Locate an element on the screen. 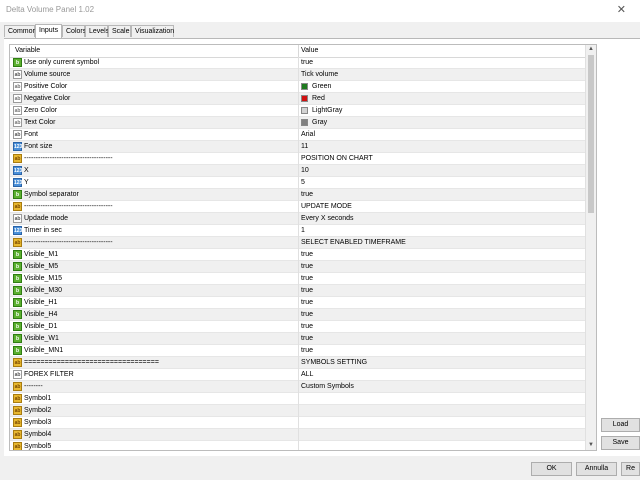 The height and width of the screenshot is (480, 640). input-value: 1 is located at coordinates (303, 230).